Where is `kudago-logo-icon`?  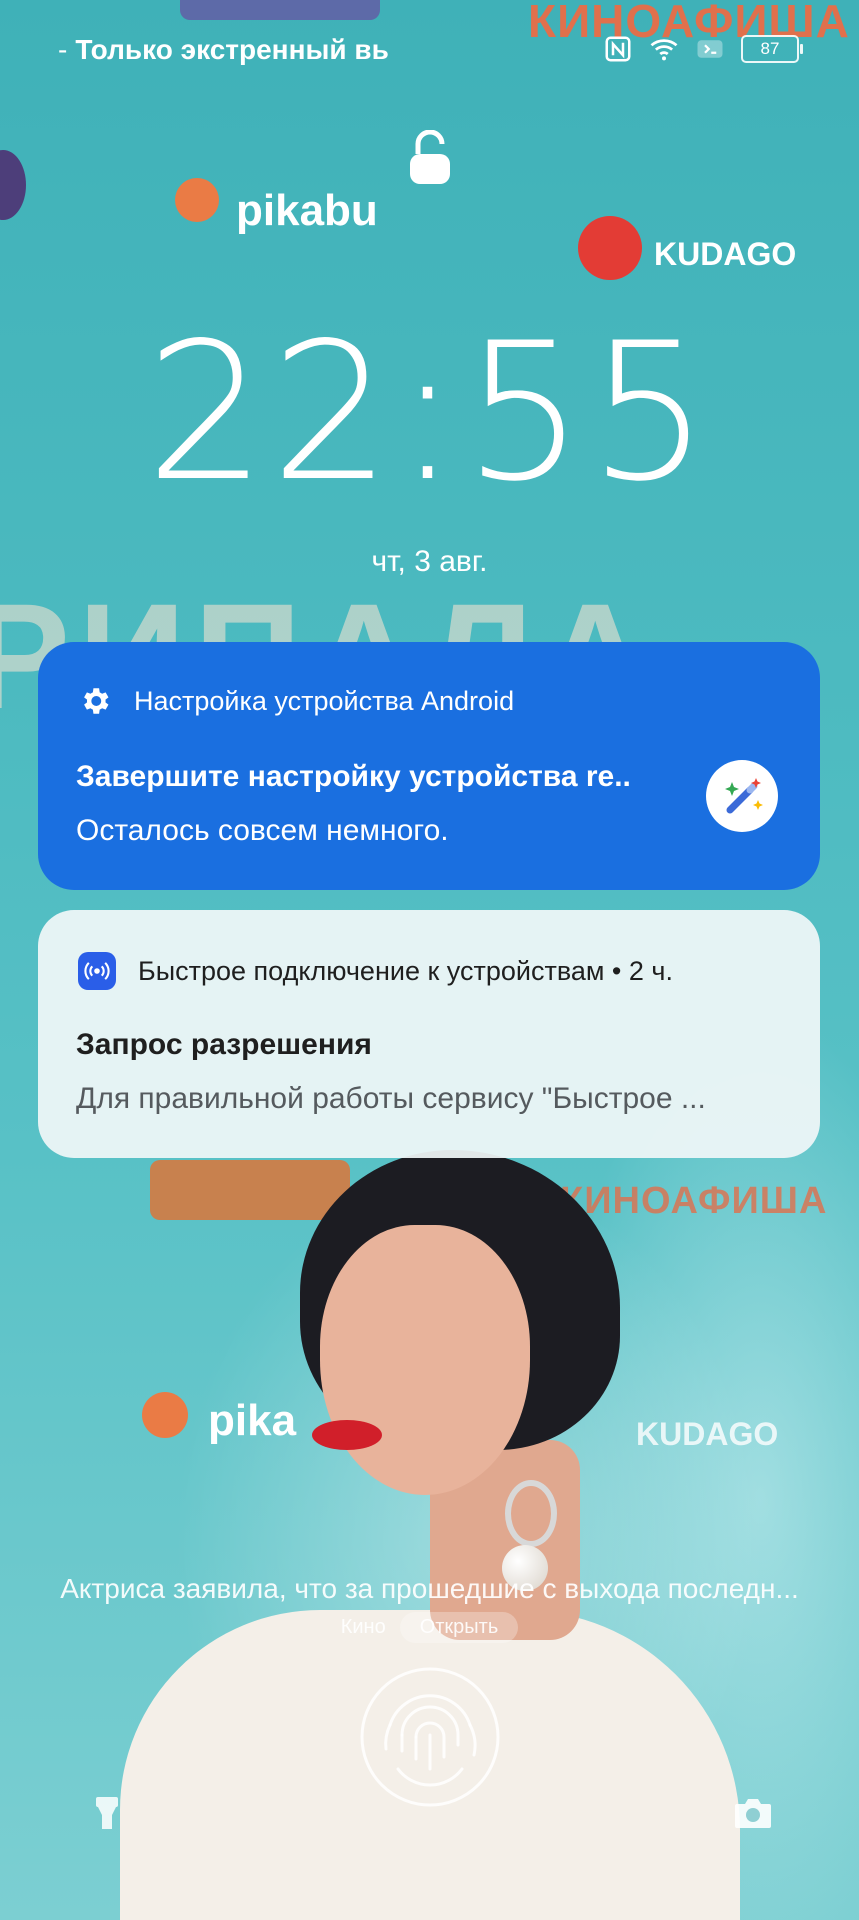
kudago-logo-icon is located at coordinates (610, 248).